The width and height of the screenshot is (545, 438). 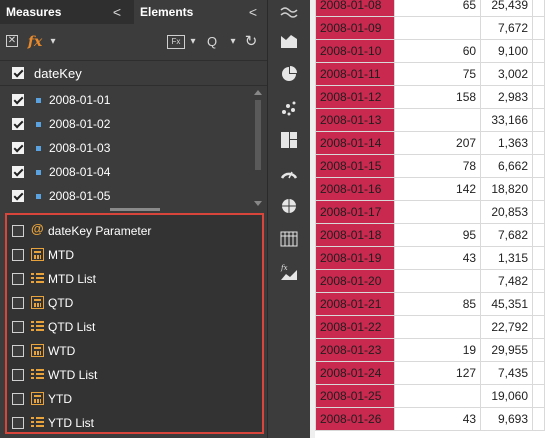 What do you see at coordinates (289, 272) in the screenshot?
I see `fx-chart-icon: fx` at bounding box center [289, 272].